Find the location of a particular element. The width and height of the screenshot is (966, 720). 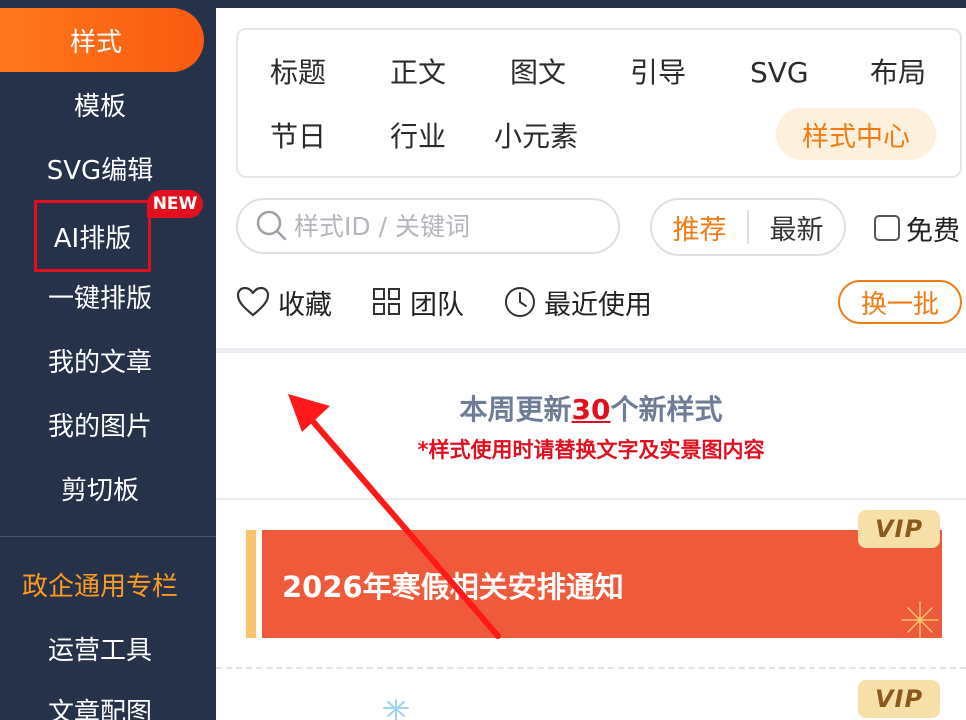

sidebar-item-label: 模板 is located at coordinates (99, 106).